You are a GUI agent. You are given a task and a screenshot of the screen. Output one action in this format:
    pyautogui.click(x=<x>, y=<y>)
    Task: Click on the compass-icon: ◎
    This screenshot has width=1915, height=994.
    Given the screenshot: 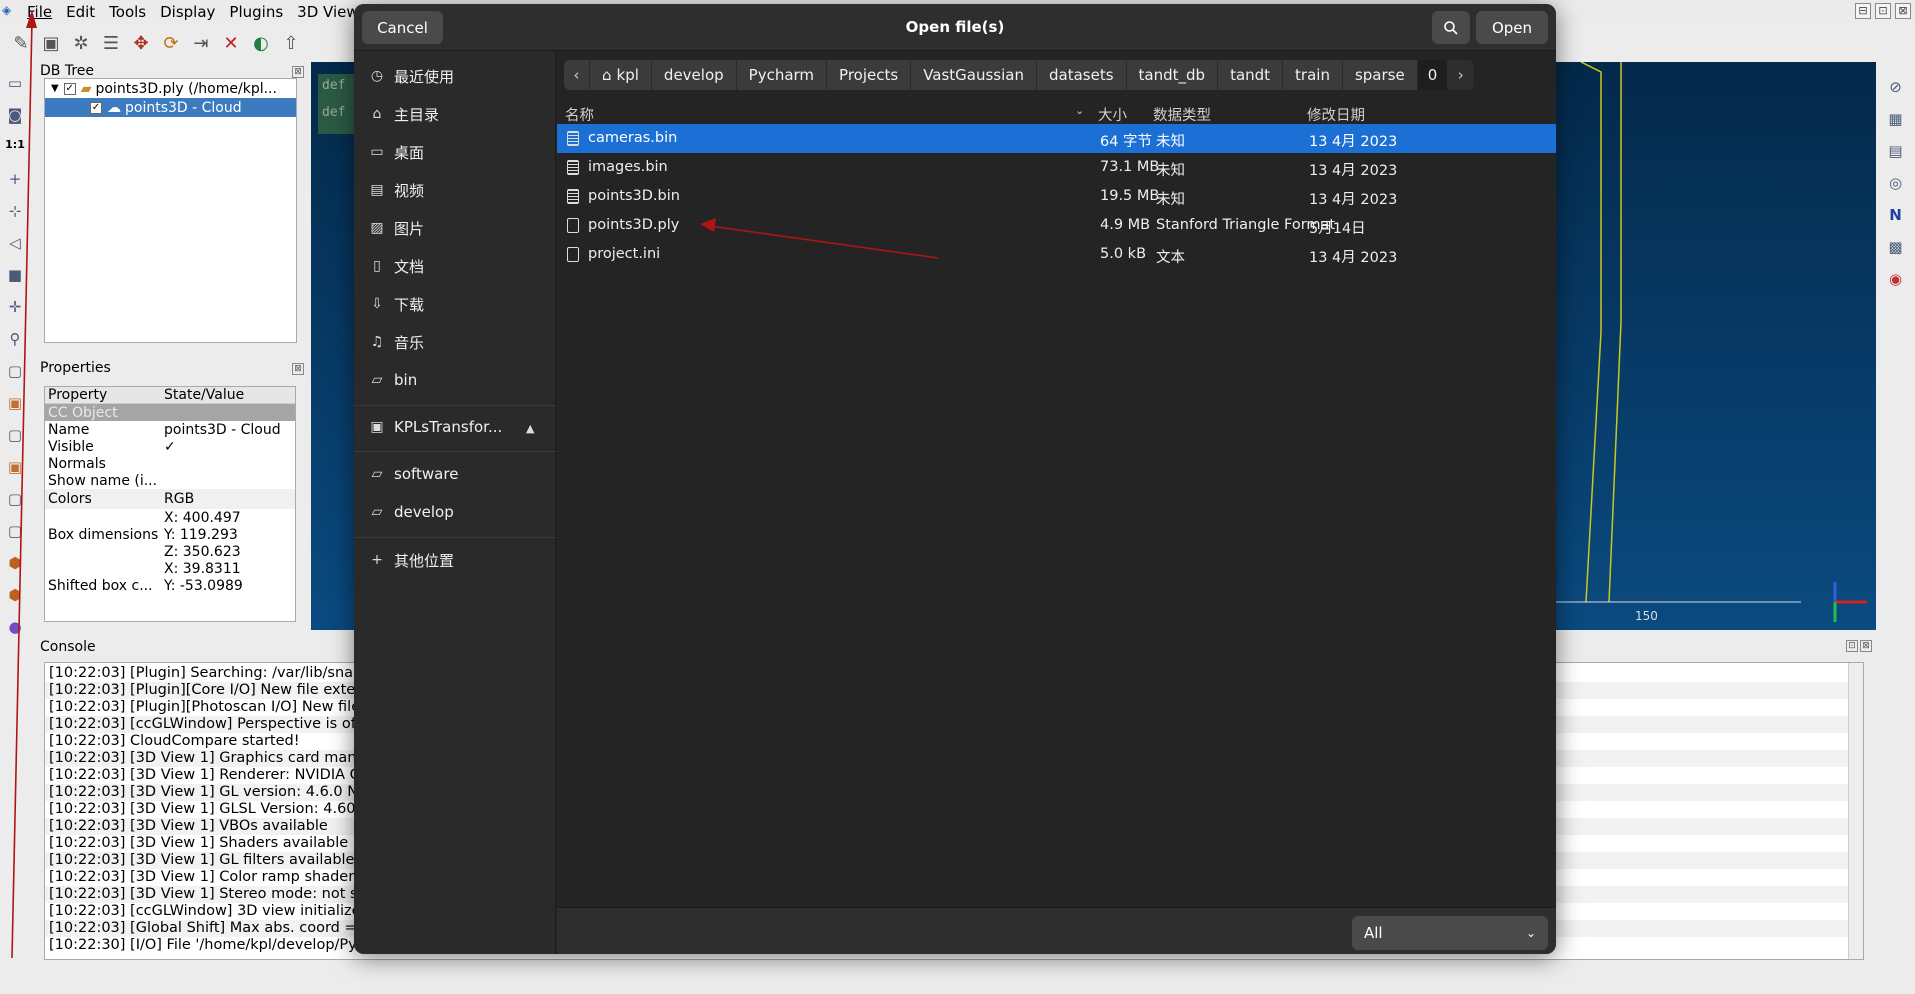 What is the action you would take?
    pyautogui.click(x=1896, y=185)
    